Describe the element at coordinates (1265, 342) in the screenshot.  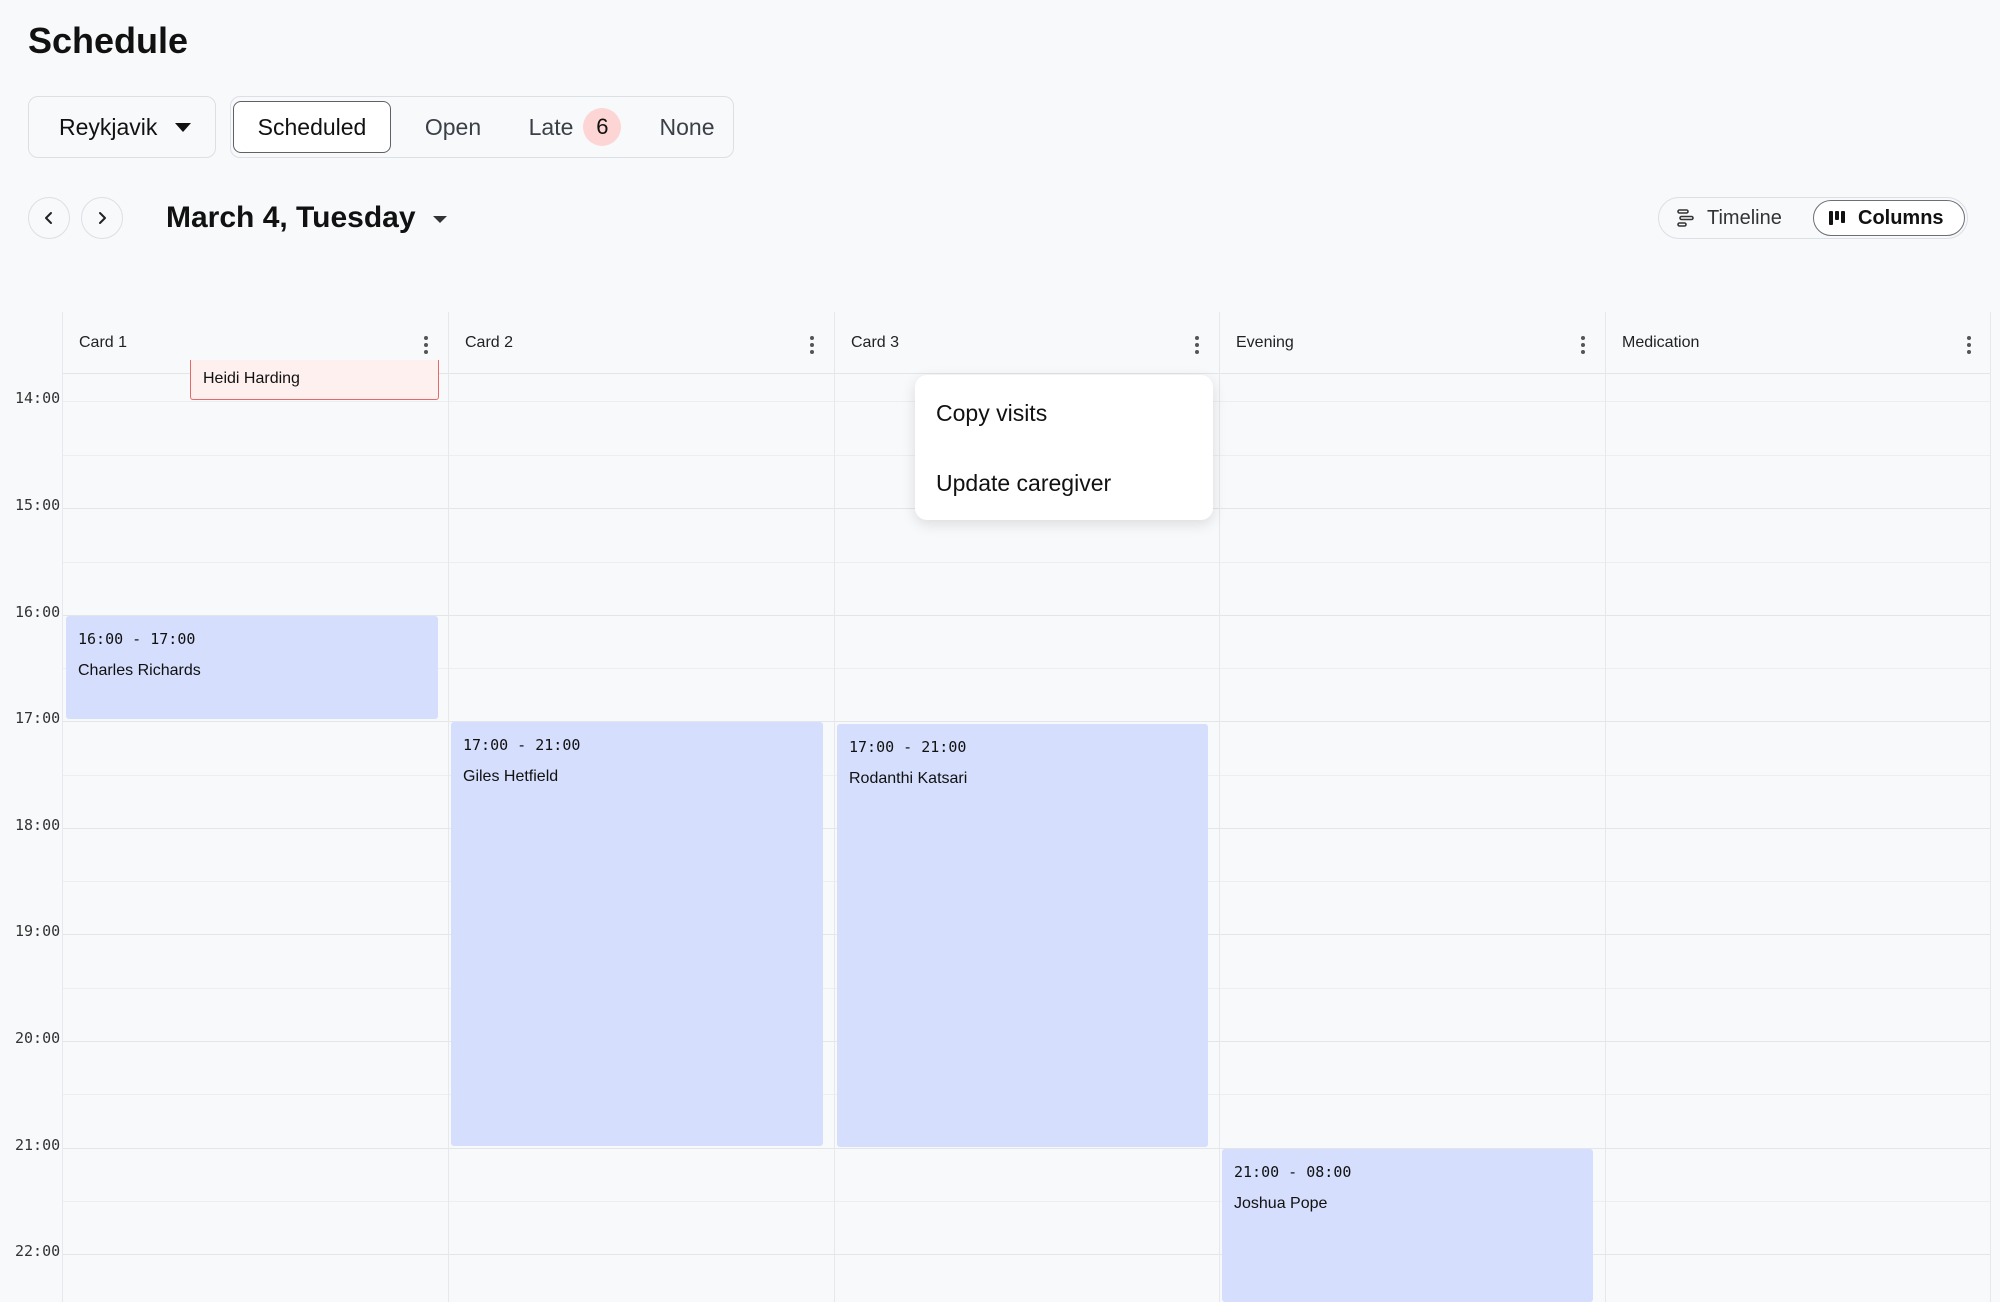
I see `column-title: Evening` at that location.